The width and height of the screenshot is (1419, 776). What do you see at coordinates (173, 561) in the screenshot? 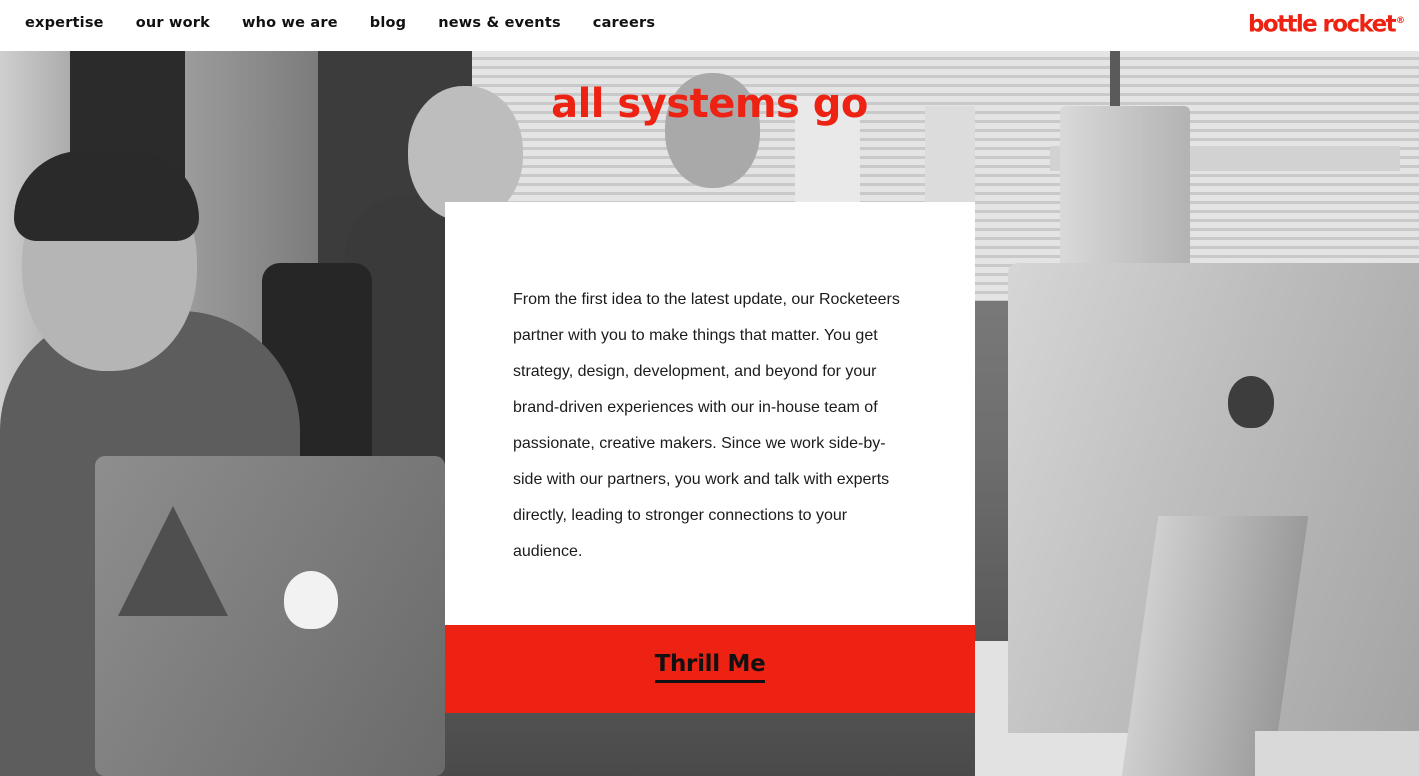
I see `photo-laptop-sticker` at bounding box center [173, 561].